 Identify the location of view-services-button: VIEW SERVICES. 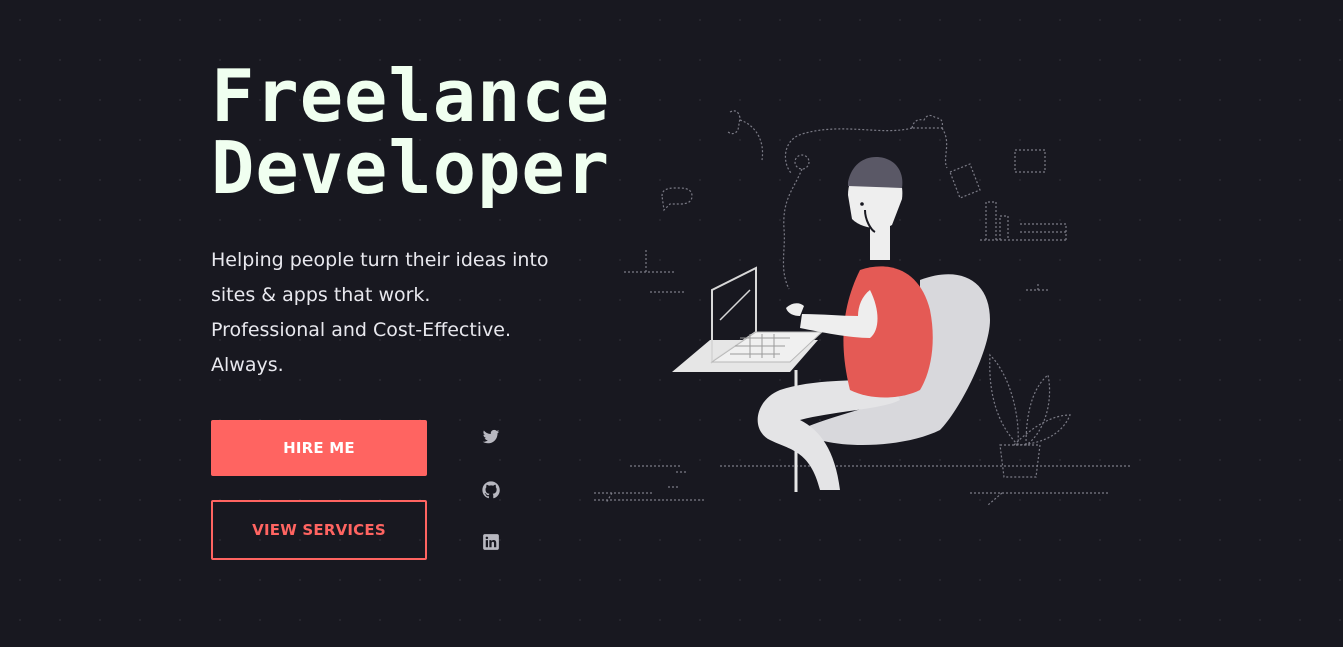
(319, 530).